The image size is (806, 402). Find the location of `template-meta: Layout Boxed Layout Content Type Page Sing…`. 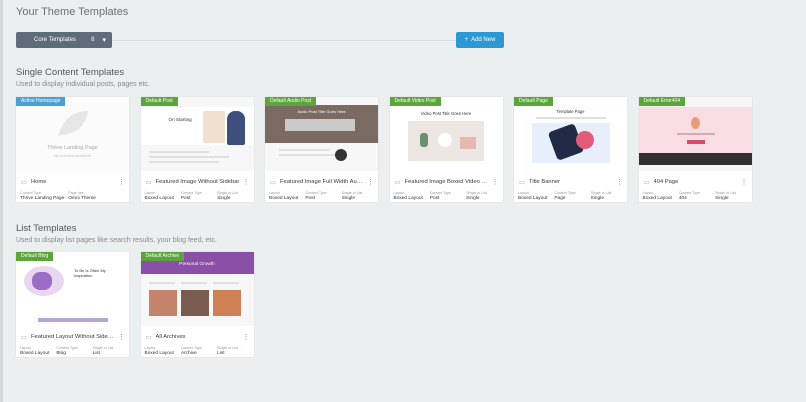

template-meta: Layout Boxed Layout Content Type Page Sing… is located at coordinates (570, 195).